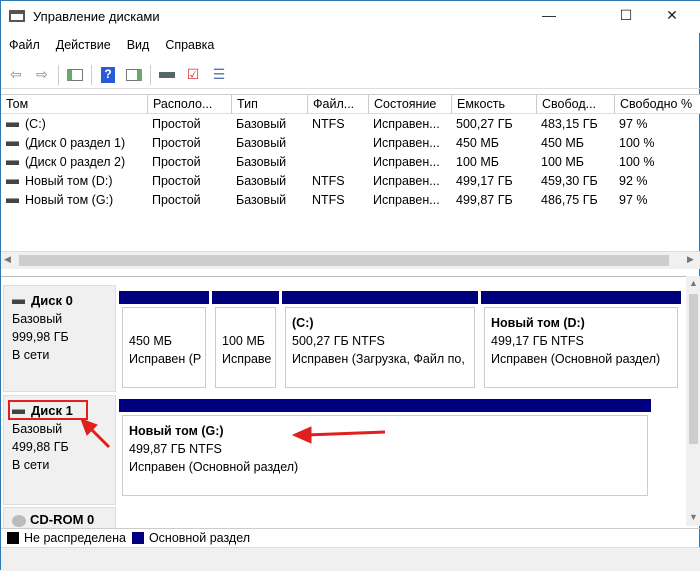  I want to click on cell-text: Новый том (G:), so click(69, 200).